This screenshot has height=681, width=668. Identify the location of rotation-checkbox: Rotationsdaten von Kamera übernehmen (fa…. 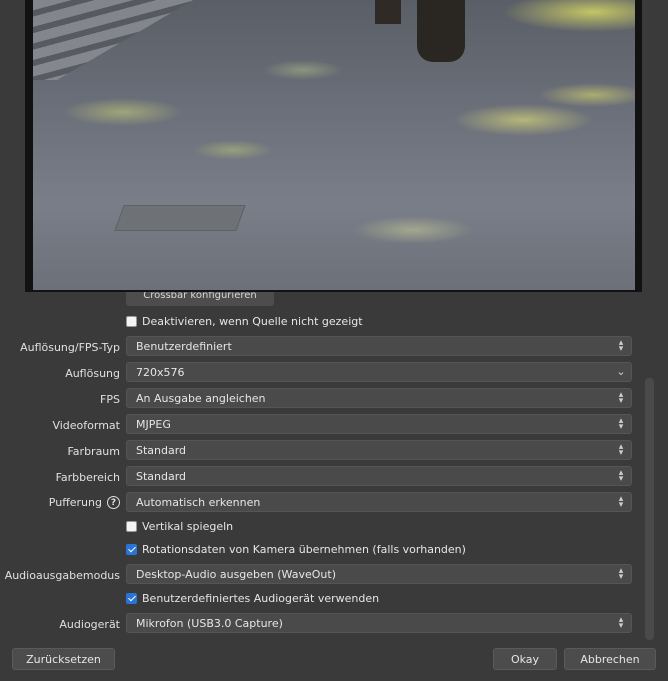
(296, 549).